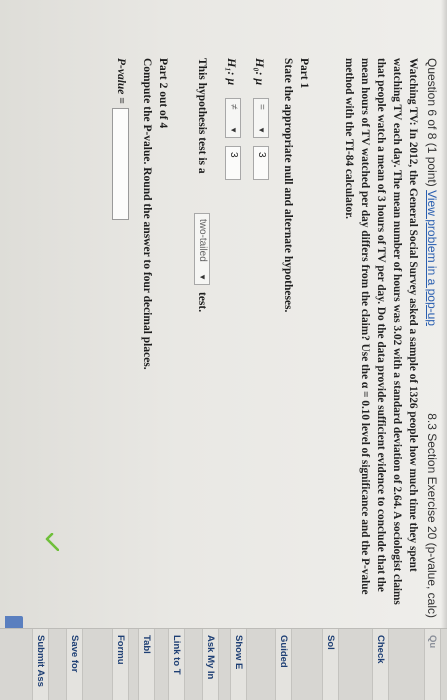 The width and height of the screenshot is (447, 700). What do you see at coordinates (432, 258) in the screenshot?
I see `popup-link: View problem in a pop-up` at bounding box center [432, 258].